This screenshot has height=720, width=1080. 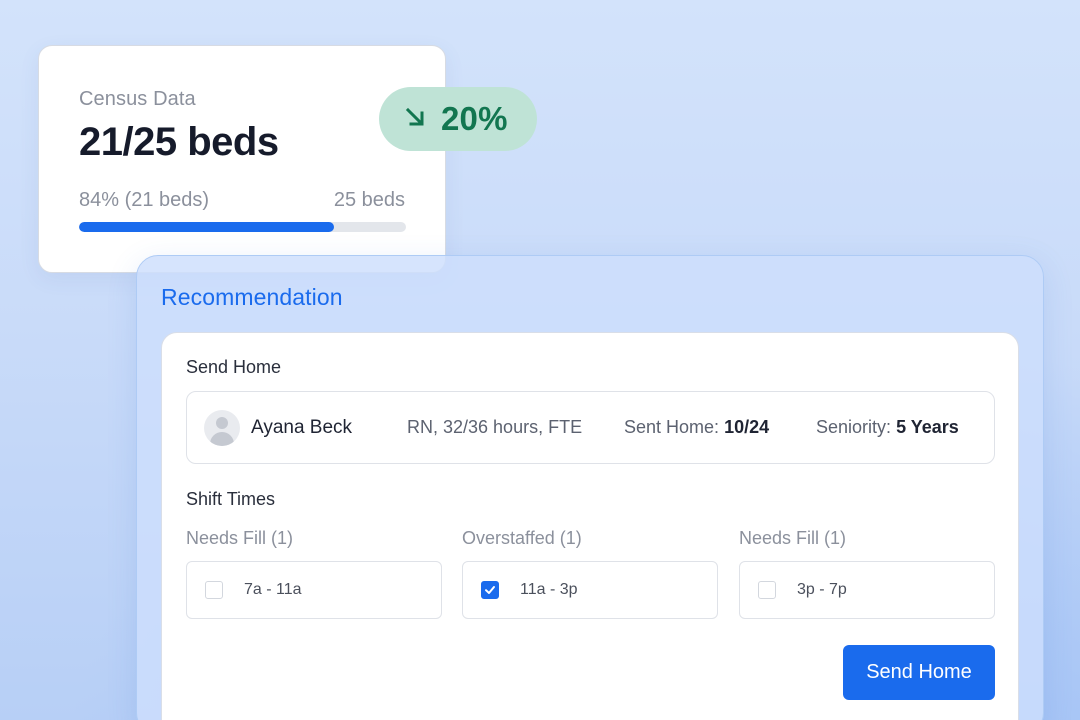 I want to click on shift-option: 3p - 7p, so click(x=867, y=590).